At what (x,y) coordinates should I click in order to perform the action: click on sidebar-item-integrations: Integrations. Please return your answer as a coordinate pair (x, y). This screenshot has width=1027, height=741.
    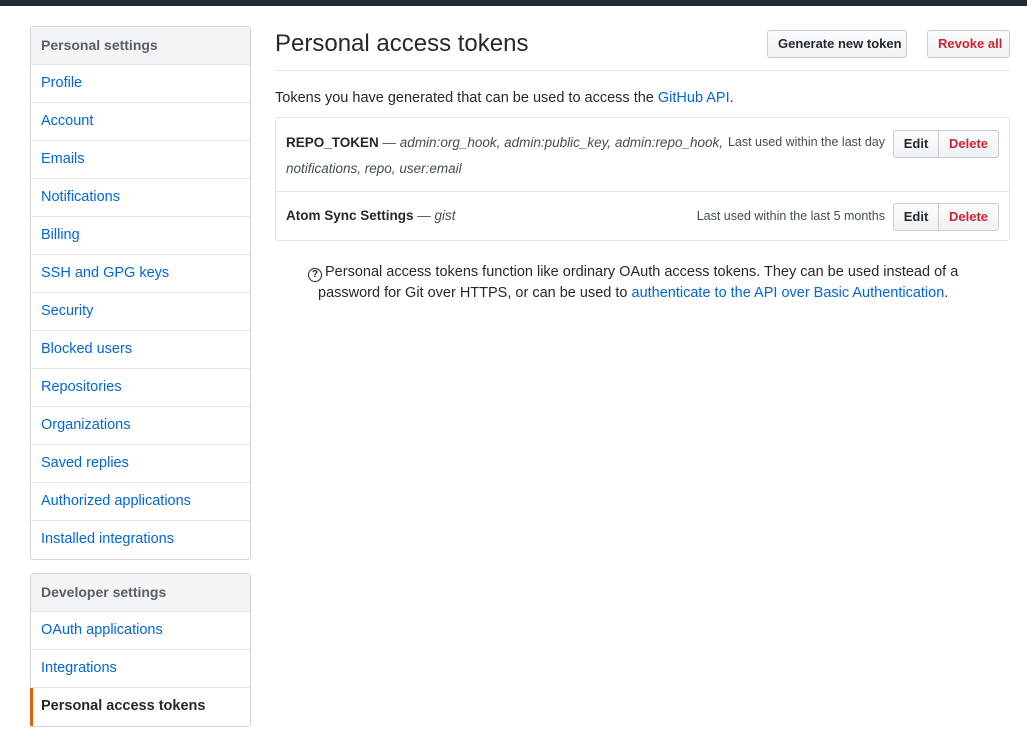
    Looking at the image, I should click on (140, 669).